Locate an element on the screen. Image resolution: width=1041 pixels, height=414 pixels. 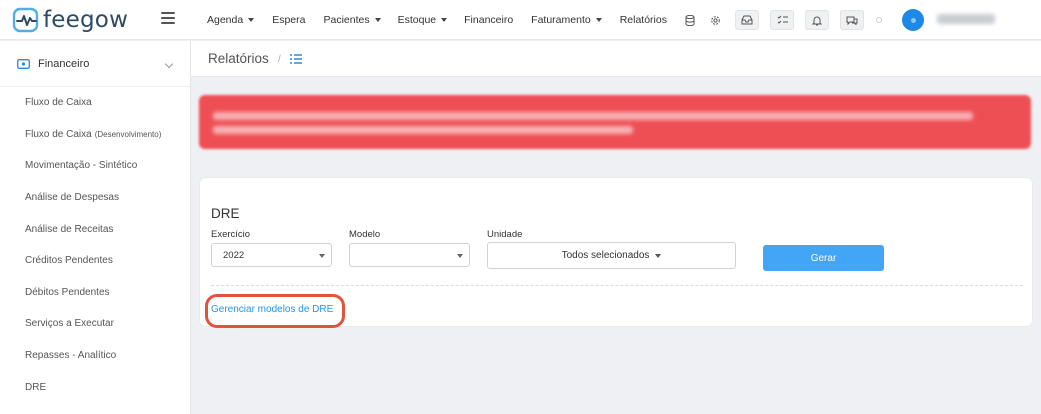
sidebar-item-label: DRE is located at coordinates (36, 387).